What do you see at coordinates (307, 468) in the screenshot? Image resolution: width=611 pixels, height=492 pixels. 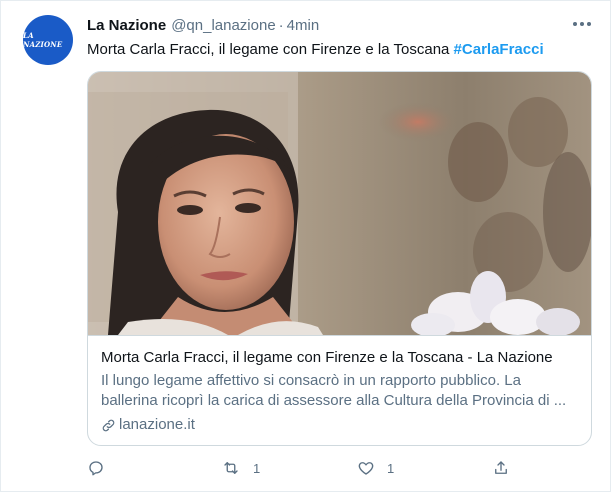 I see `tweet-actions: 1 1` at bounding box center [307, 468].